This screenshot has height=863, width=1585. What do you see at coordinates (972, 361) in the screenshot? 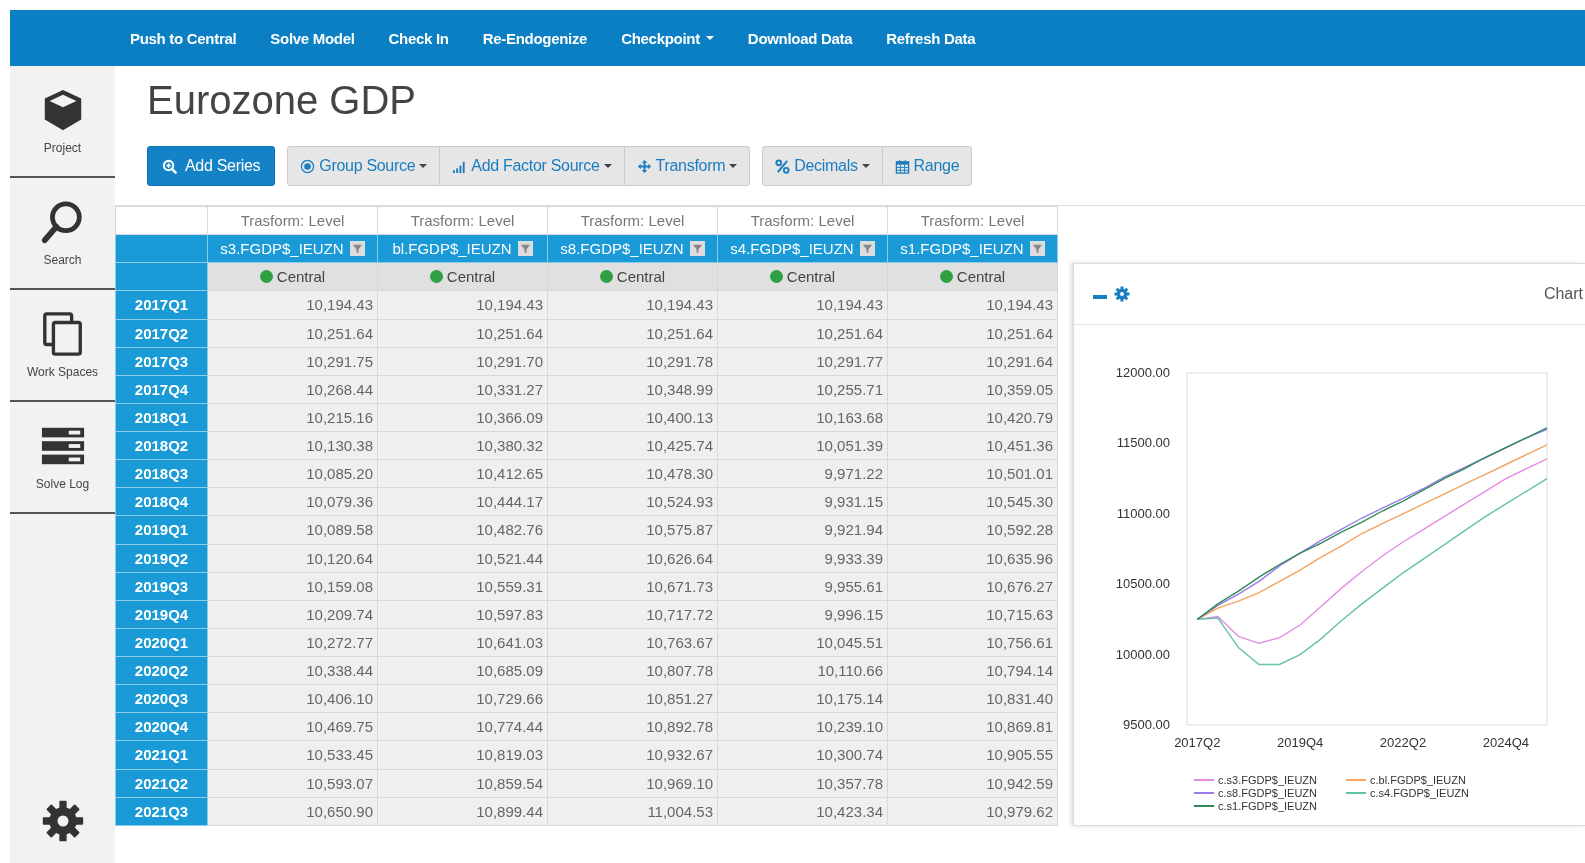
I see `table-cell: 10,291.64` at bounding box center [972, 361].